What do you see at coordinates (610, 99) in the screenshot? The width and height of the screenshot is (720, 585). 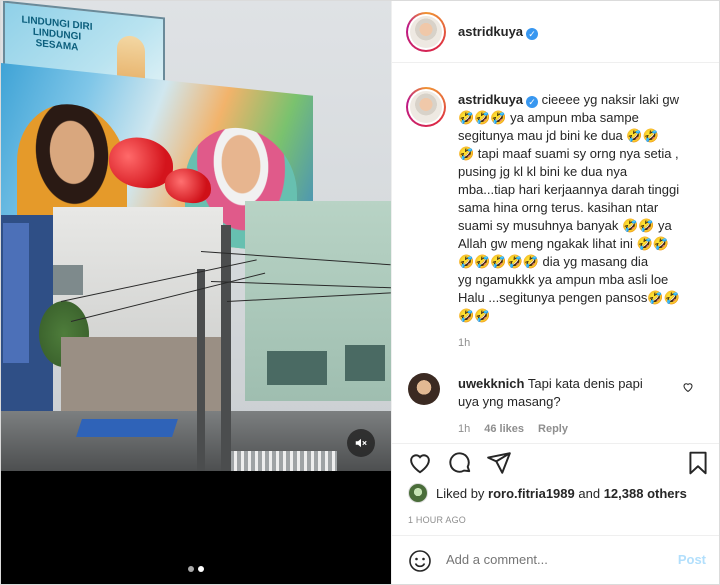 I see `caption-line: cieeee yg naksir laki gw` at bounding box center [610, 99].